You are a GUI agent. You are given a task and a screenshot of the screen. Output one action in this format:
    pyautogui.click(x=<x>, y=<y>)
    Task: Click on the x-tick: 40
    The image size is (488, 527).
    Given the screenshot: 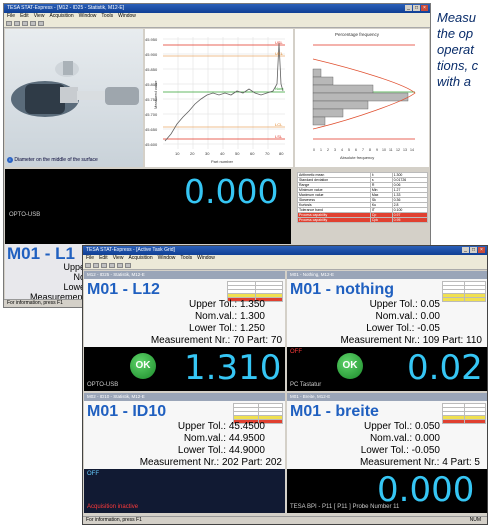 What is the action you would take?
    pyautogui.click(x=222, y=153)
    